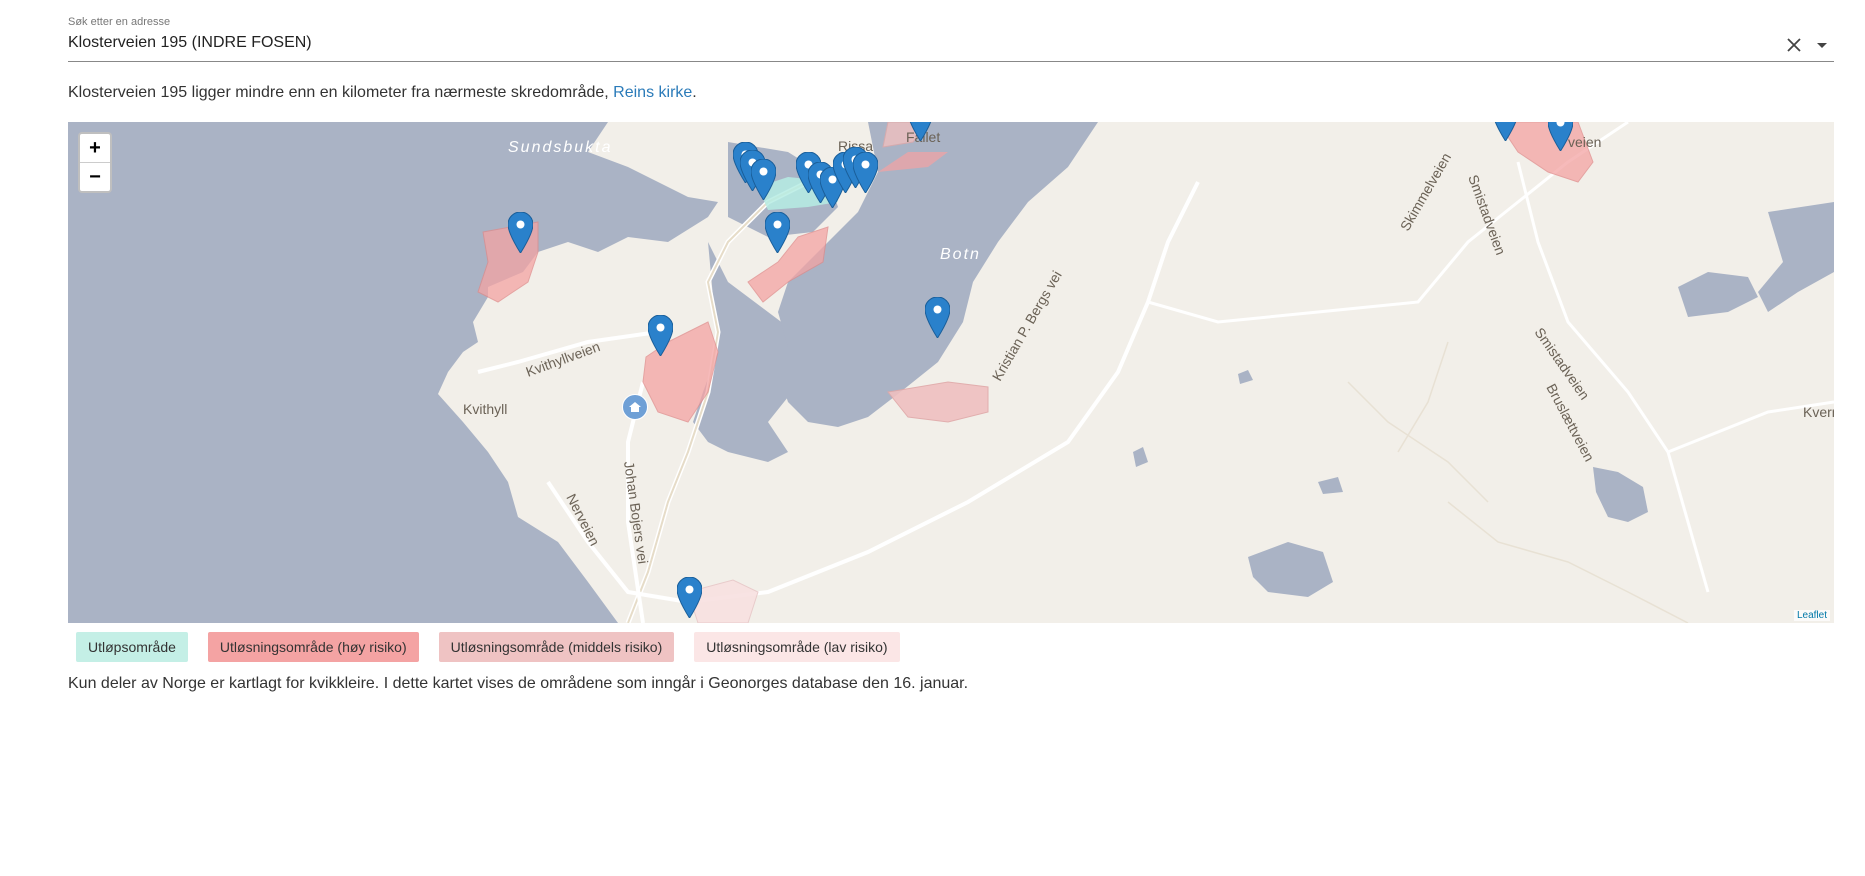 The height and width of the screenshot is (876, 1865). I want to click on zoom-control: + −, so click(95, 162).